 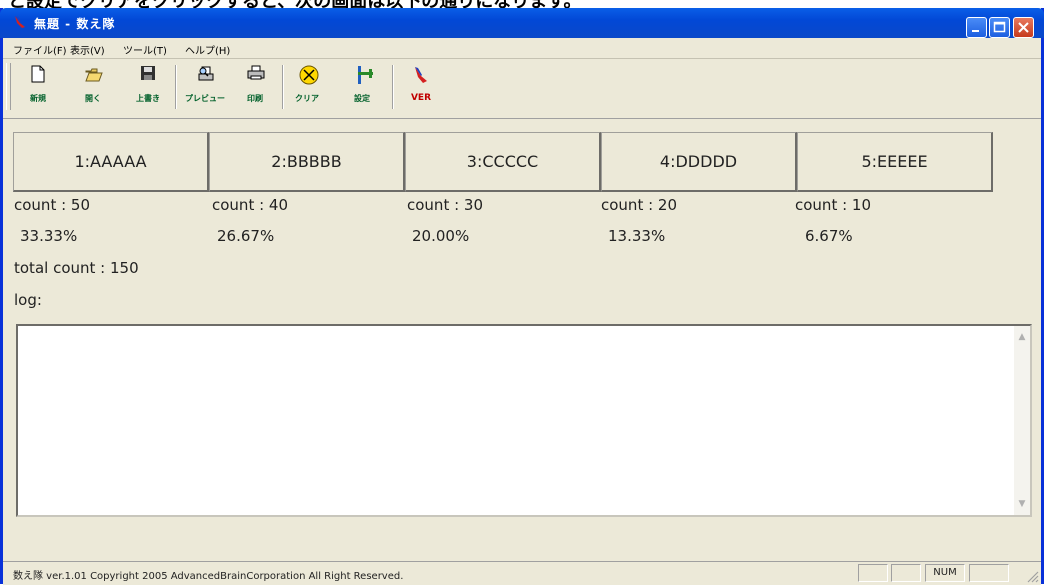 What do you see at coordinates (895, 162) in the screenshot?
I see `category-button-5: 5:EEEEE` at bounding box center [895, 162].